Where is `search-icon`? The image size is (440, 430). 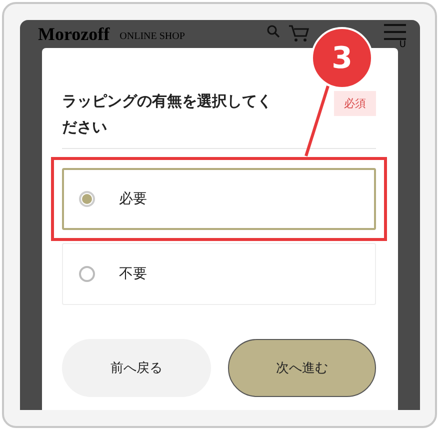
search-icon is located at coordinates (273, 31).